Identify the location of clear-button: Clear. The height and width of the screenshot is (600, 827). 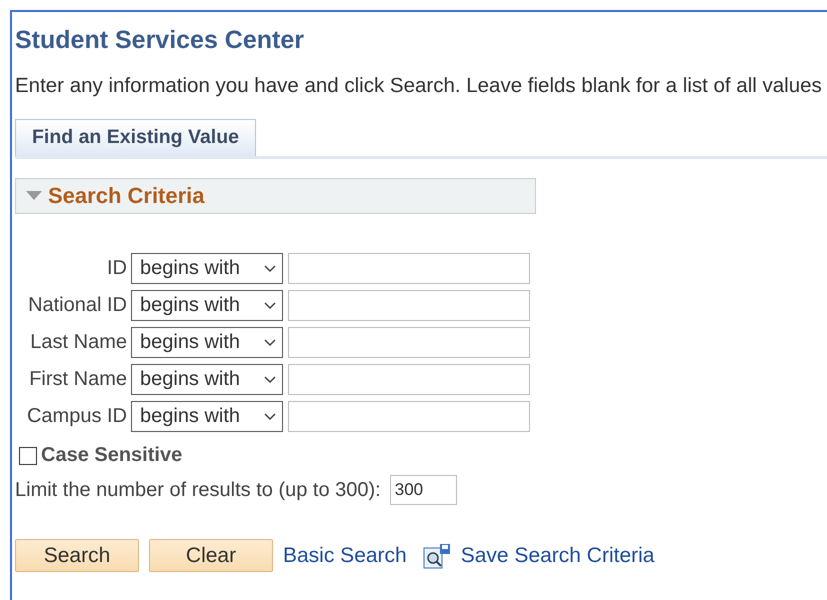
(211, 555).